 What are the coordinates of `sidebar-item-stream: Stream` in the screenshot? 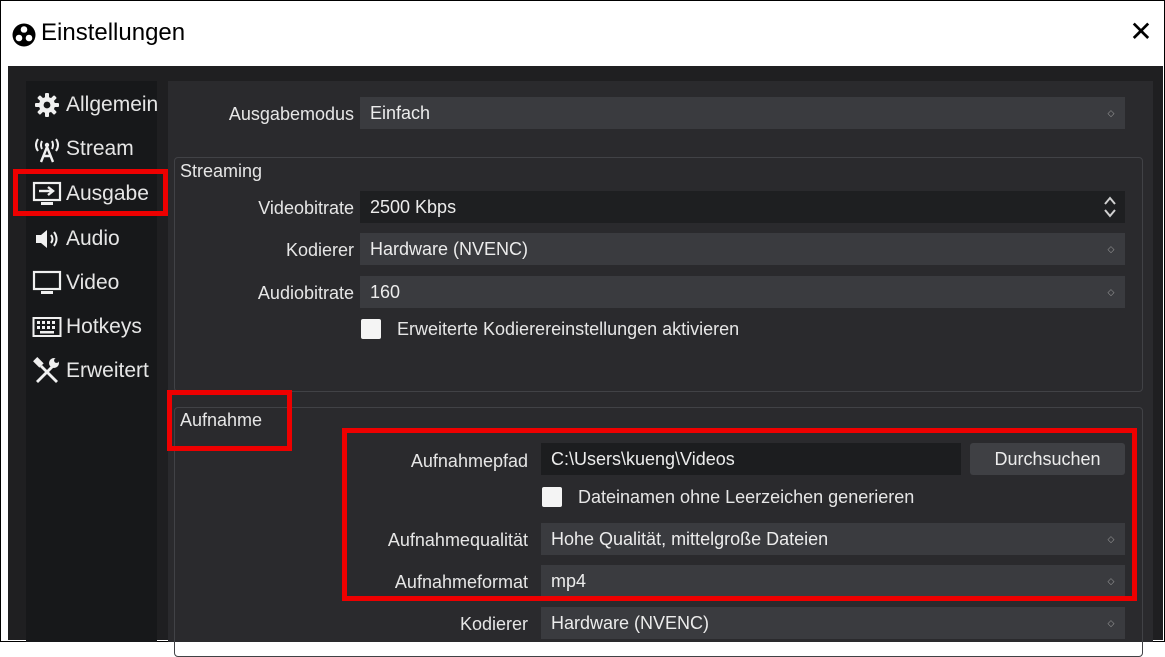 It's located at (91, 149).